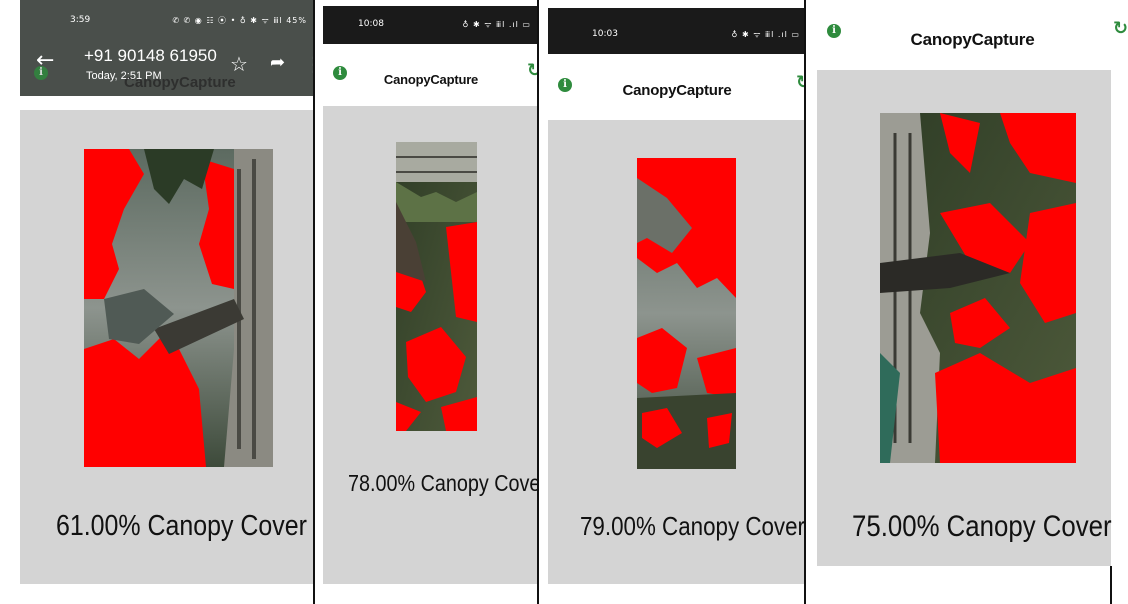 The height and width of the screenshot is (604, 1128). I want to click on status-time: 10:08, so click(371, 24).